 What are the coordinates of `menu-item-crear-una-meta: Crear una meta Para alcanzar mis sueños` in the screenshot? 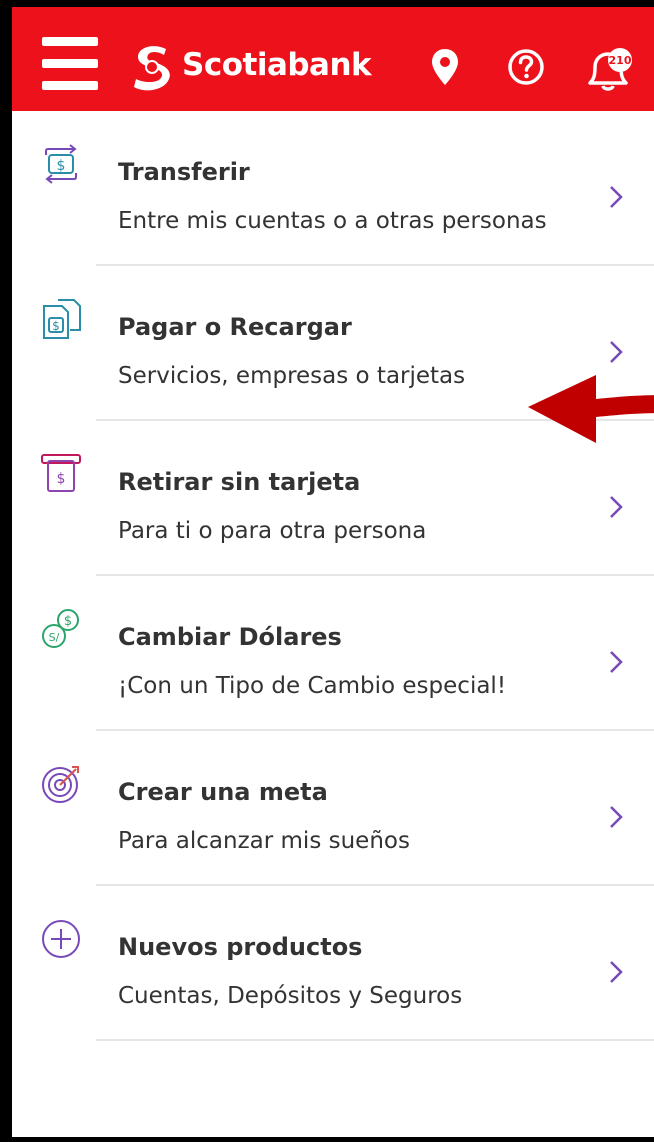 It's located at (333, 808).